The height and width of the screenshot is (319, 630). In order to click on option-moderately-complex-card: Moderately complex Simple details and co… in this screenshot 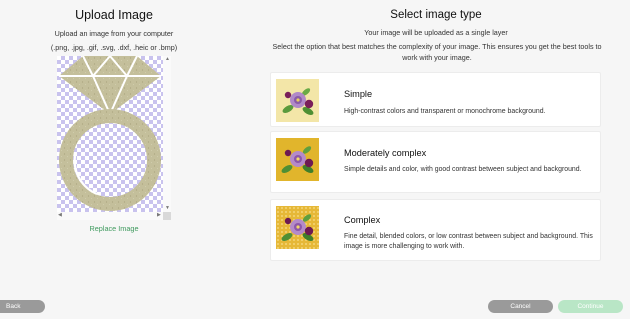, I will do `click(435, 162)`.